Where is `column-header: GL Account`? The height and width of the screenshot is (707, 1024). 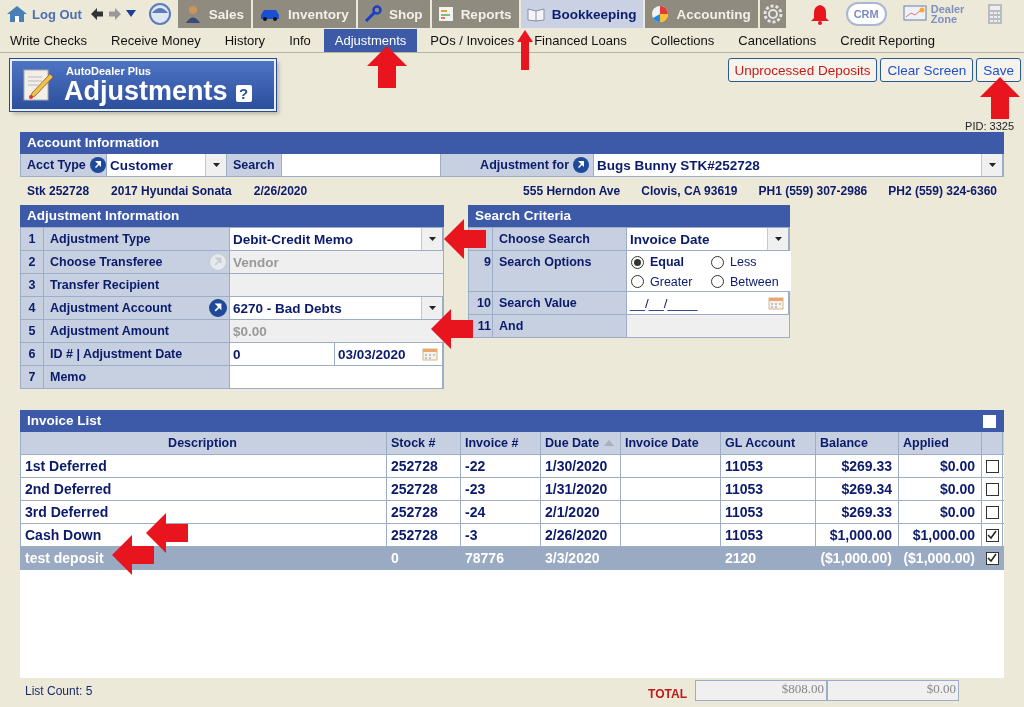 column-header: GL Account is located at coordinates (768, 443).